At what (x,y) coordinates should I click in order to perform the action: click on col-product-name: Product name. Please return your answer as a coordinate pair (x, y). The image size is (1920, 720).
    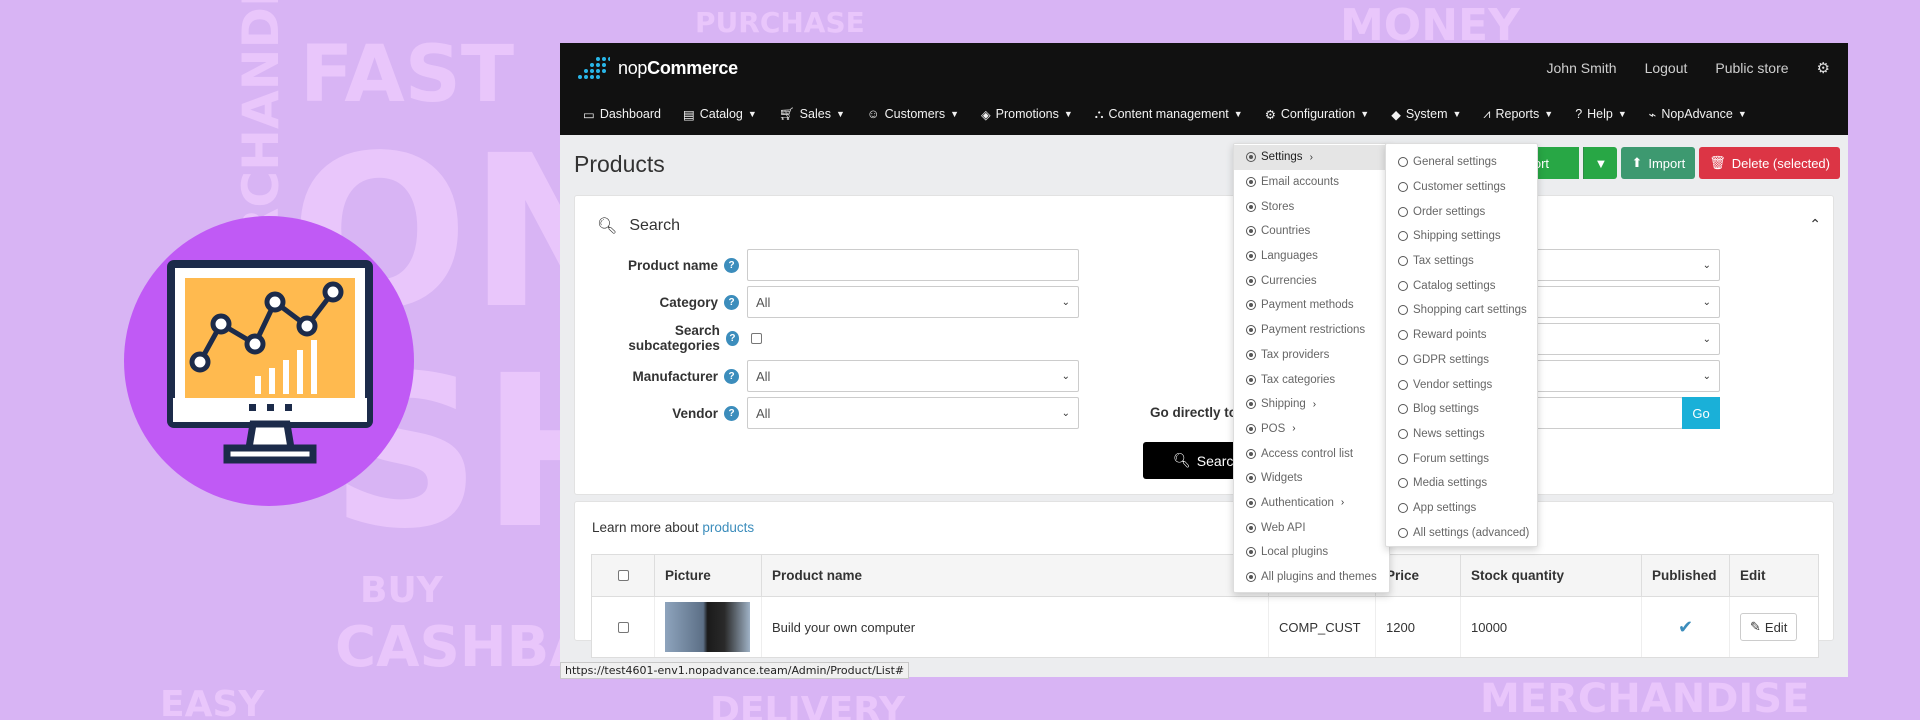
    Looking at the image, I should click on (1015, 575).